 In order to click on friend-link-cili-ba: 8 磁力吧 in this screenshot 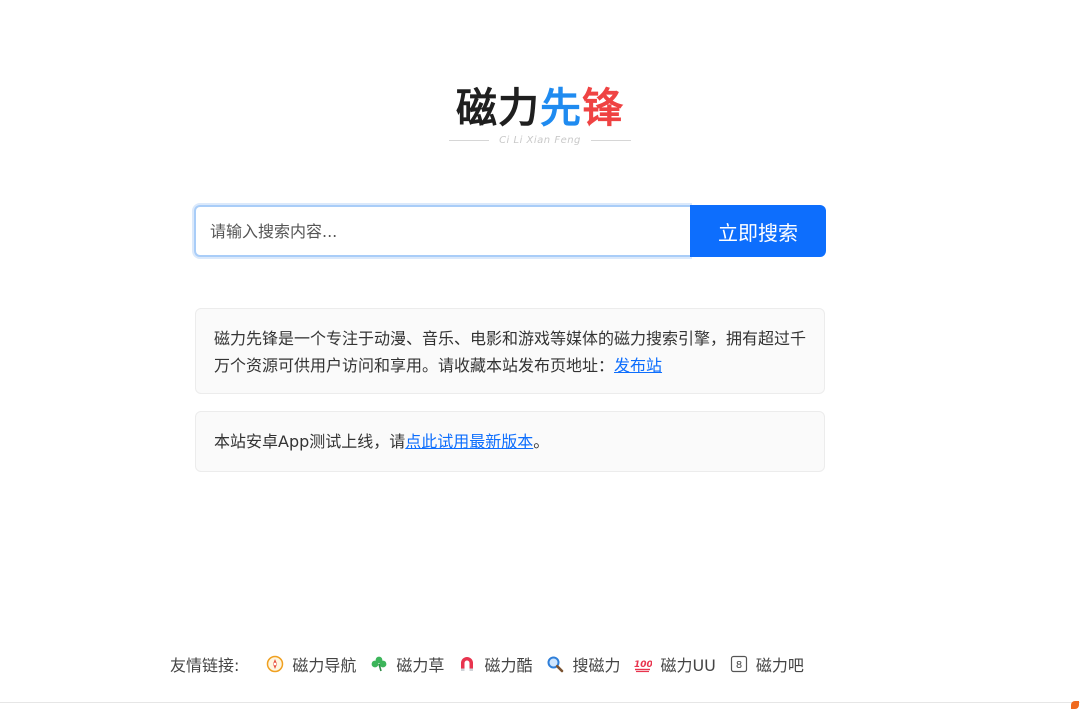, I will do `click(767, 664)`.